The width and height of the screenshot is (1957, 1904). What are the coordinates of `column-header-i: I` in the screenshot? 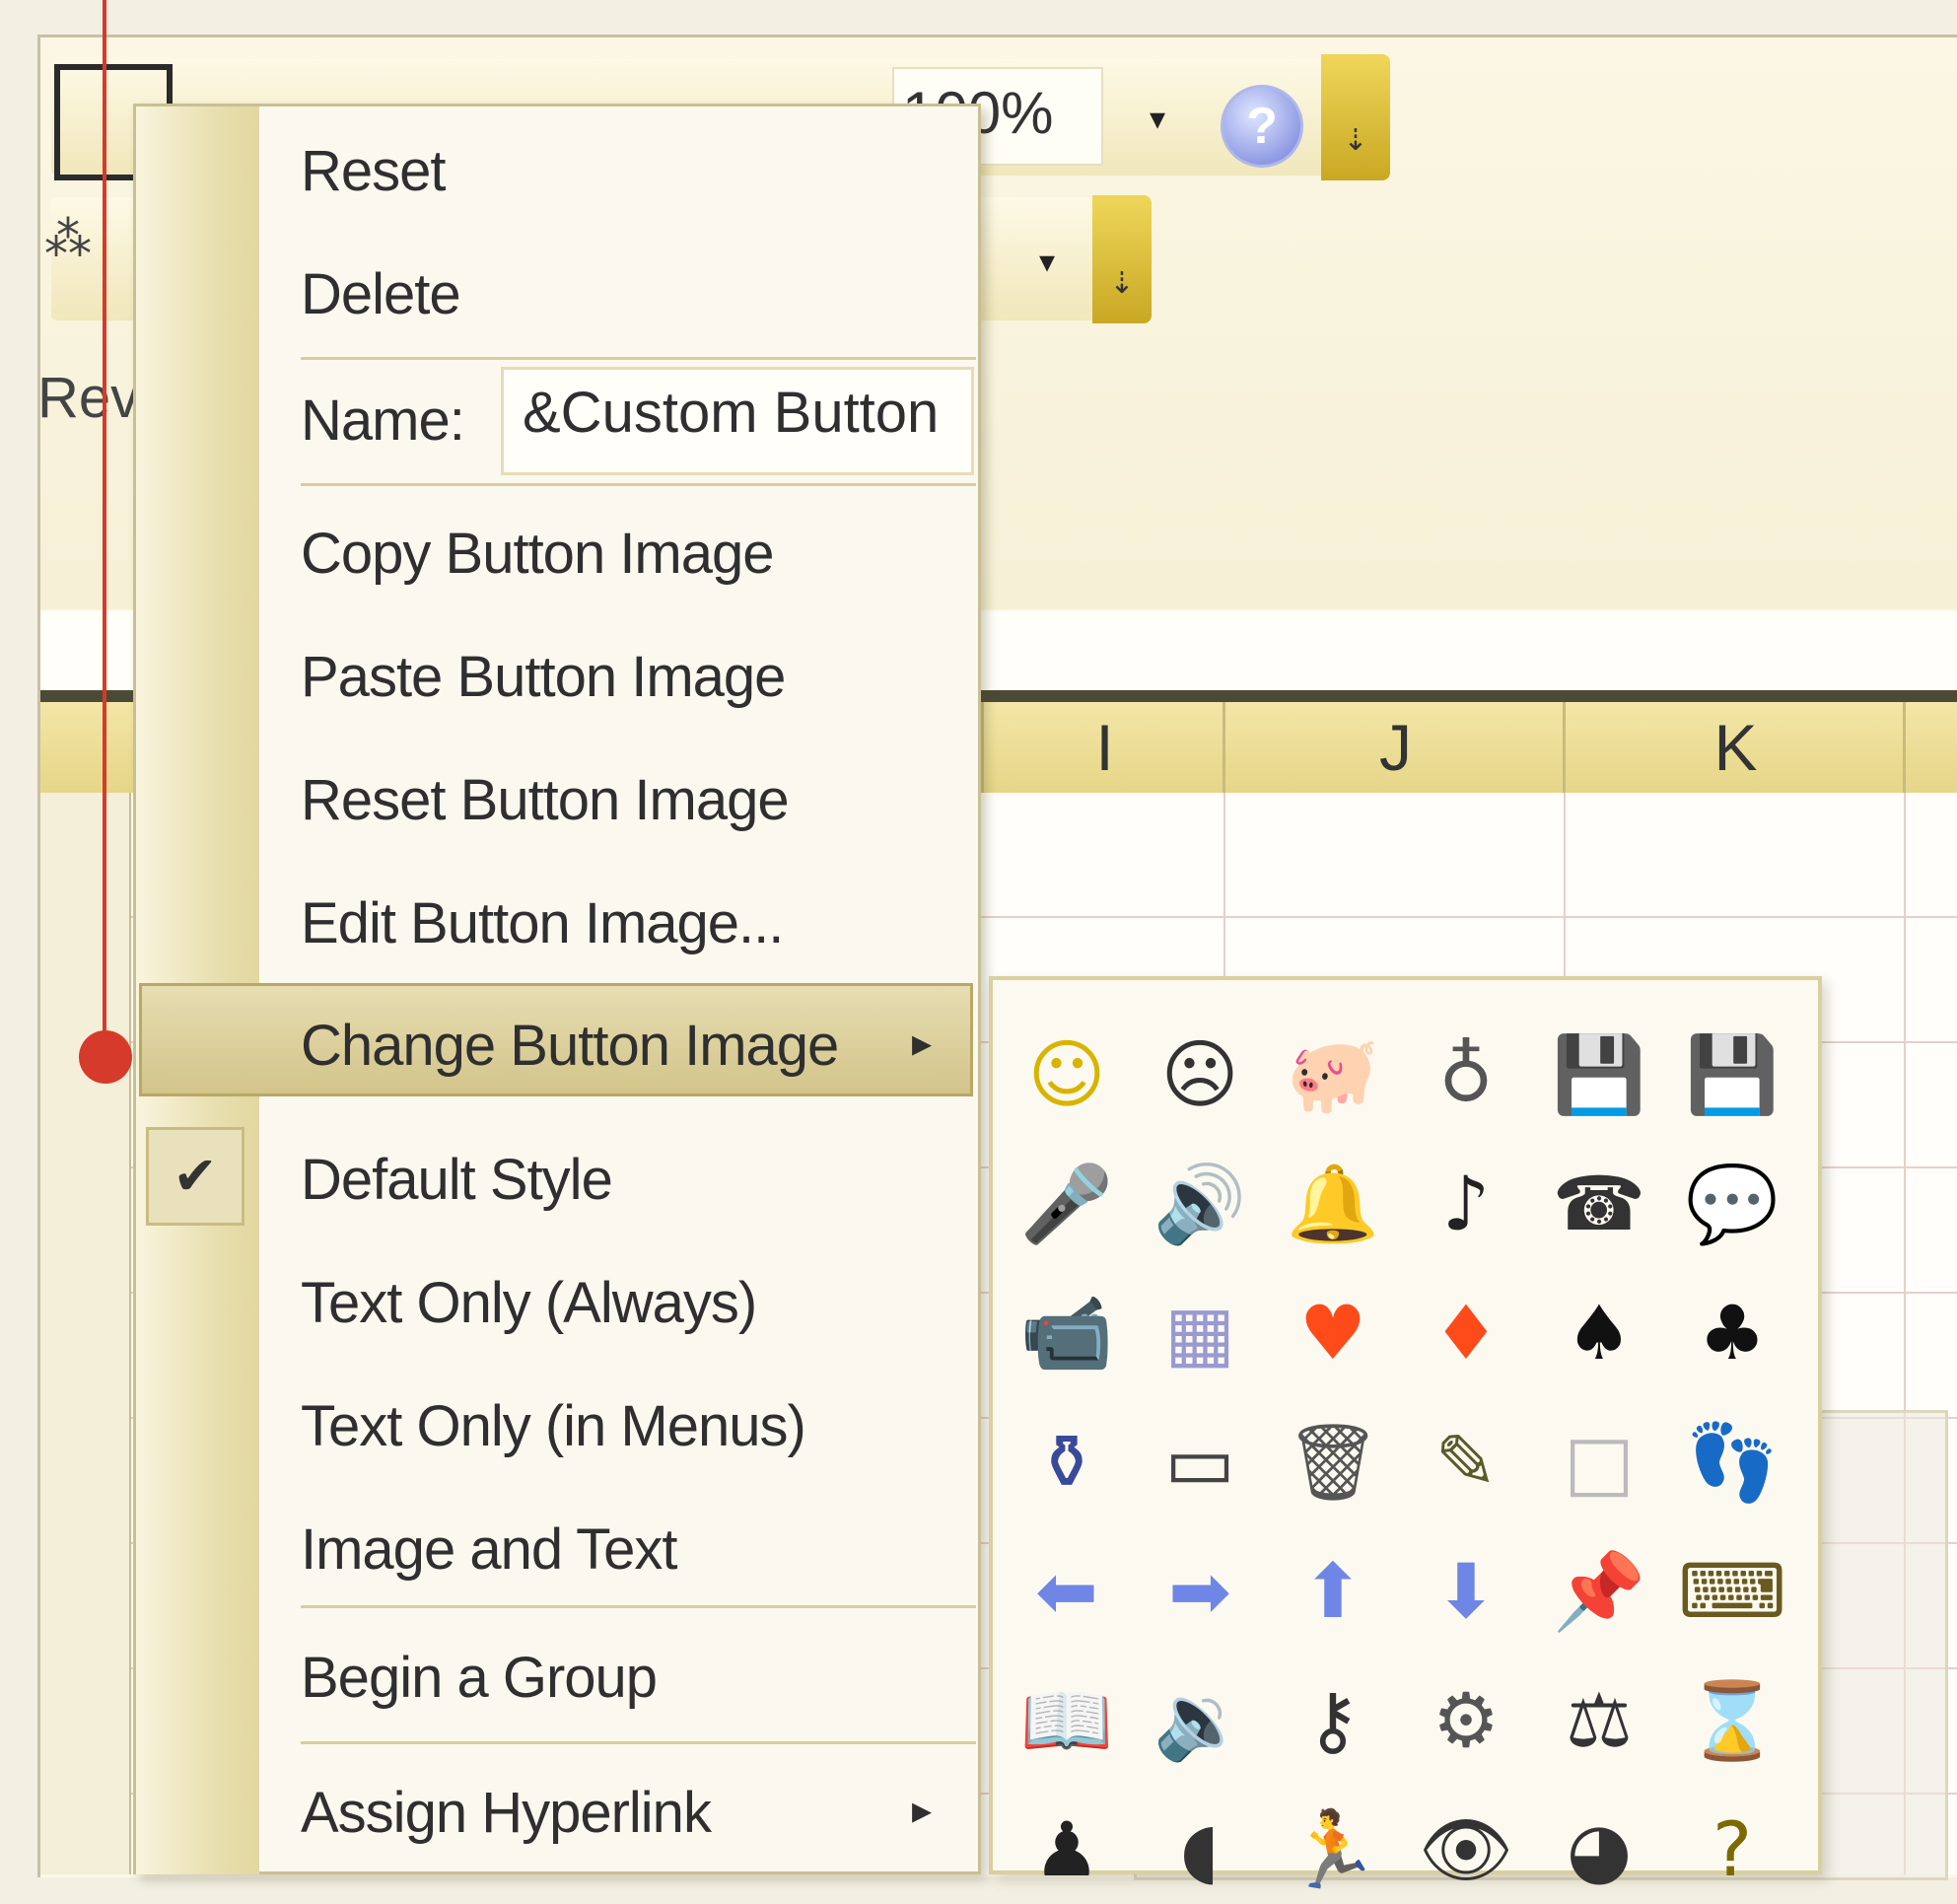 It's located at (1103, 747).